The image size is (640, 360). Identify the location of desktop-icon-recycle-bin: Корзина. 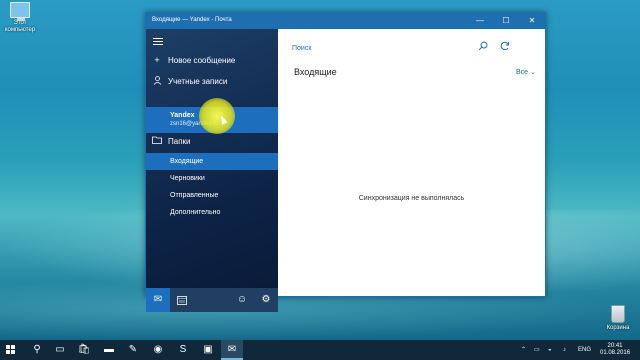
(618, 318).